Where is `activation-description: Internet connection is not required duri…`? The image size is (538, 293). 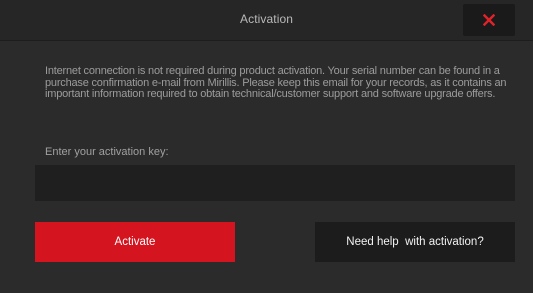 activation-description: Internet connection is not required duri… is located at coordinates (276, 82).